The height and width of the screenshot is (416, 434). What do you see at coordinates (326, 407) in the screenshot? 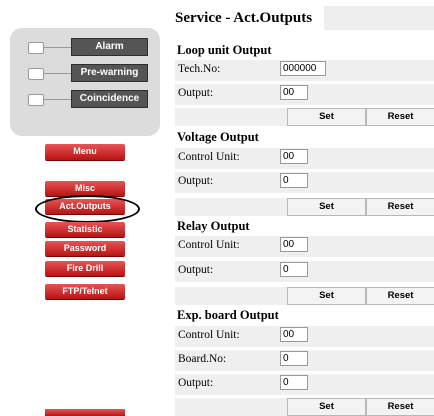
I see `exp-set-button: Set` at bounding box center [326, 407].